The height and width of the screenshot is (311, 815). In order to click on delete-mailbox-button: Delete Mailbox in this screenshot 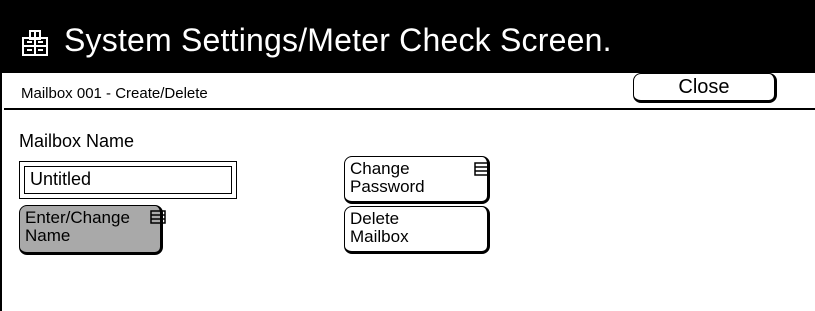, I will do `click(417, 230)`.